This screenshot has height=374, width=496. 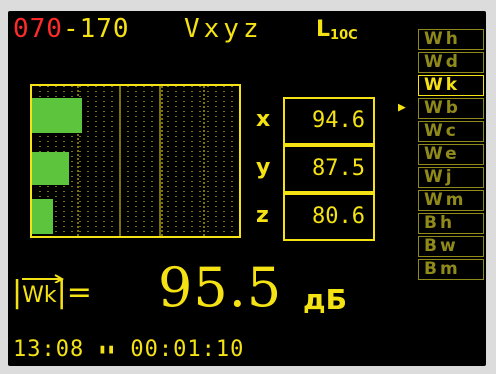 I want to click on vector-symbol: | Wk|=, so click(x=52, y=294).